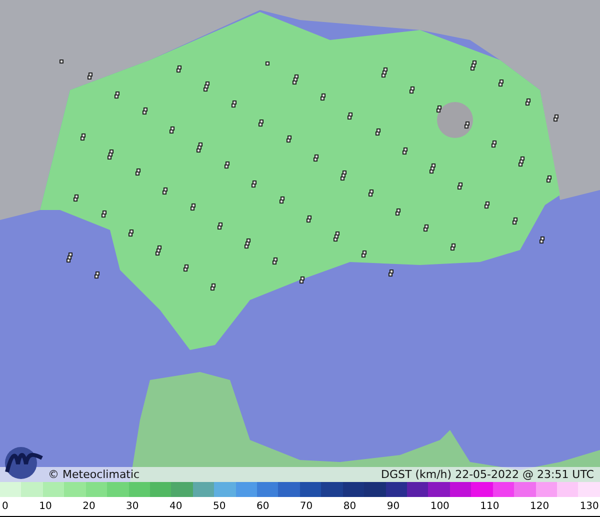 This screenshot has height=517, width=600. What do you see at coordinates (263, 506) in the screenshot?
I see `scale-label: 60` at bounding box center [263, 506].